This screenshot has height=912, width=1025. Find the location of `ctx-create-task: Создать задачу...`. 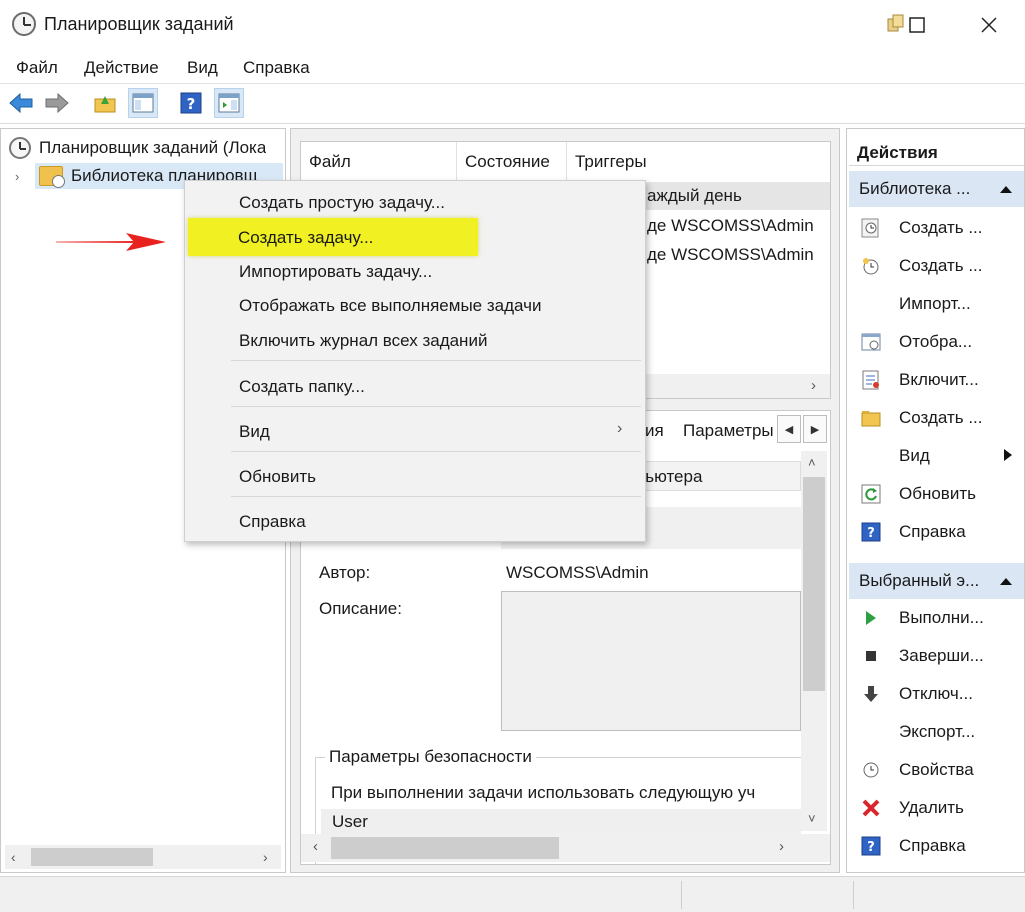

ctx-create-task: Создать задачу... is located at coordinates (333, 237).